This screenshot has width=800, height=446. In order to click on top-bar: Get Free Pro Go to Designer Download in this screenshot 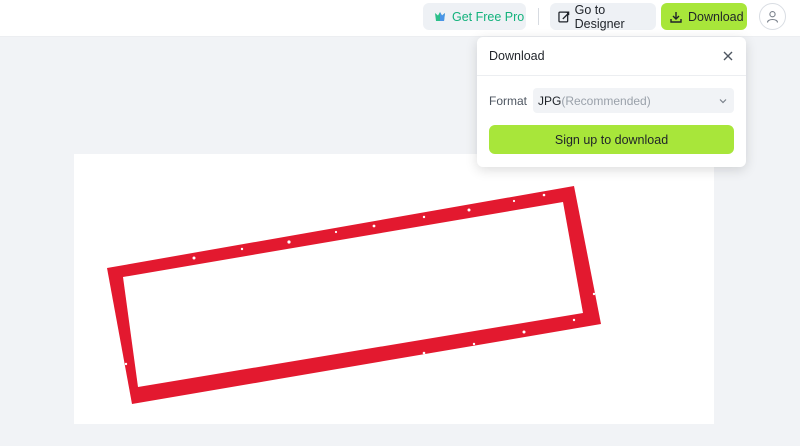, I will do `click(400, 18)`.